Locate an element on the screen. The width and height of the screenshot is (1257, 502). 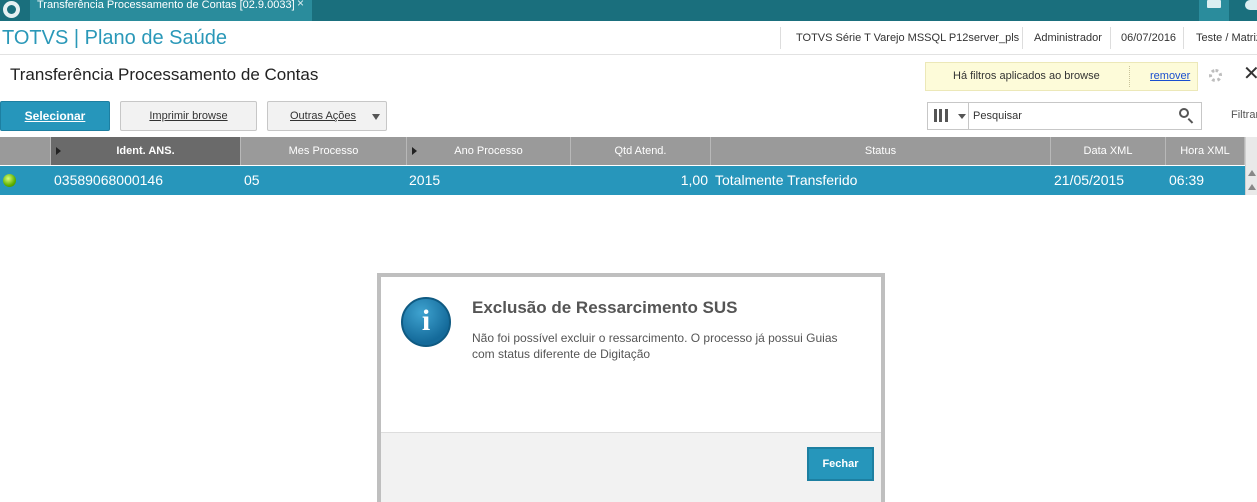
info-icon: i is located at coordinates (426, 322).